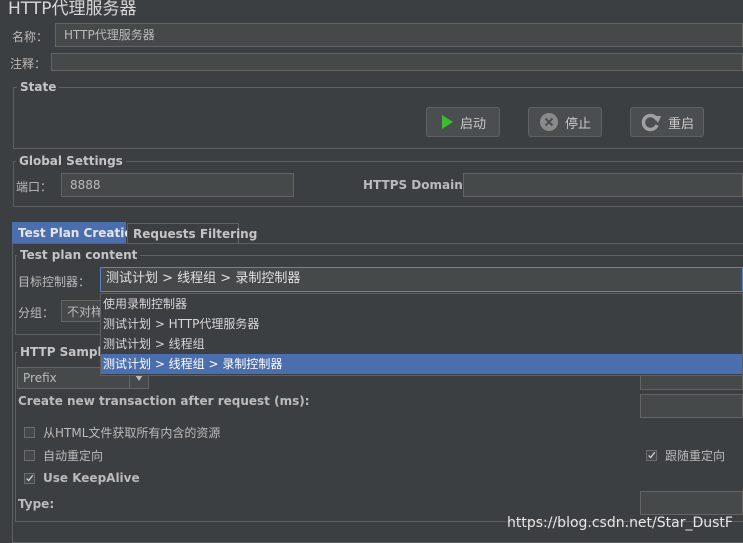 The image size is (743, 543). What do you see at coordinates (549, 122) in the screenshot?
I see `stop-icon` at bounding box center [549, 122].